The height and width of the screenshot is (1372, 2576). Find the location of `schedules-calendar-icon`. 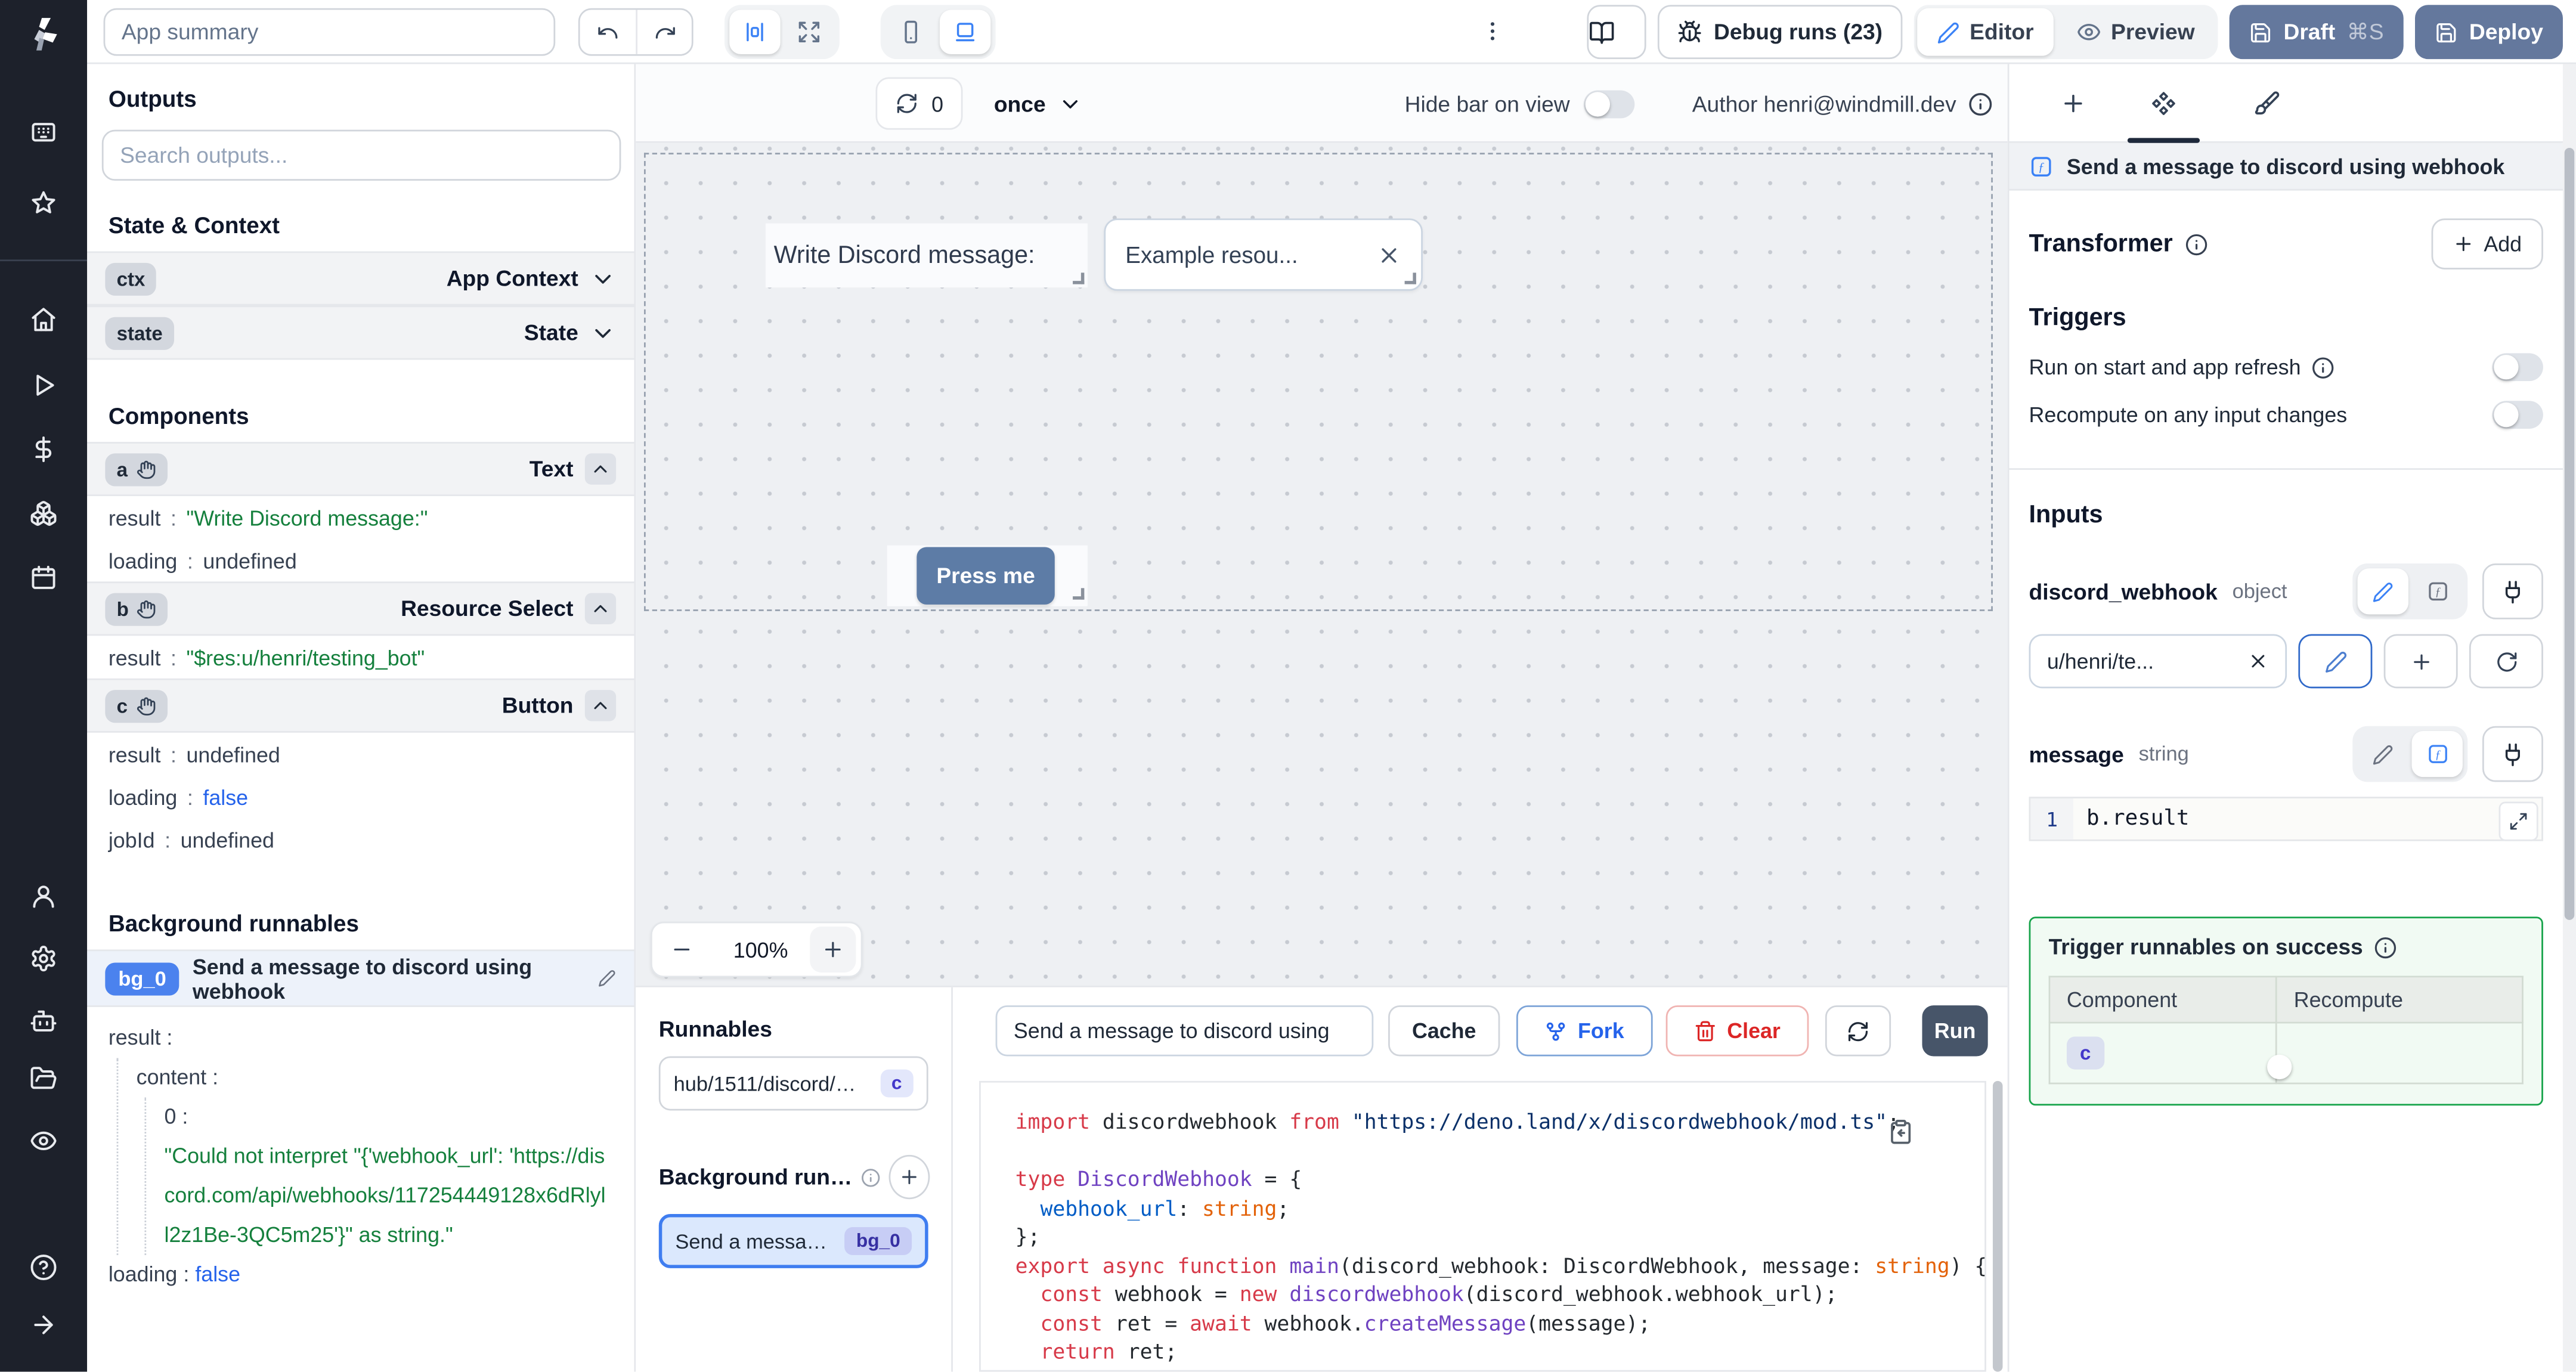

schedules-calendar-icon is located at coordinates (44, 577).